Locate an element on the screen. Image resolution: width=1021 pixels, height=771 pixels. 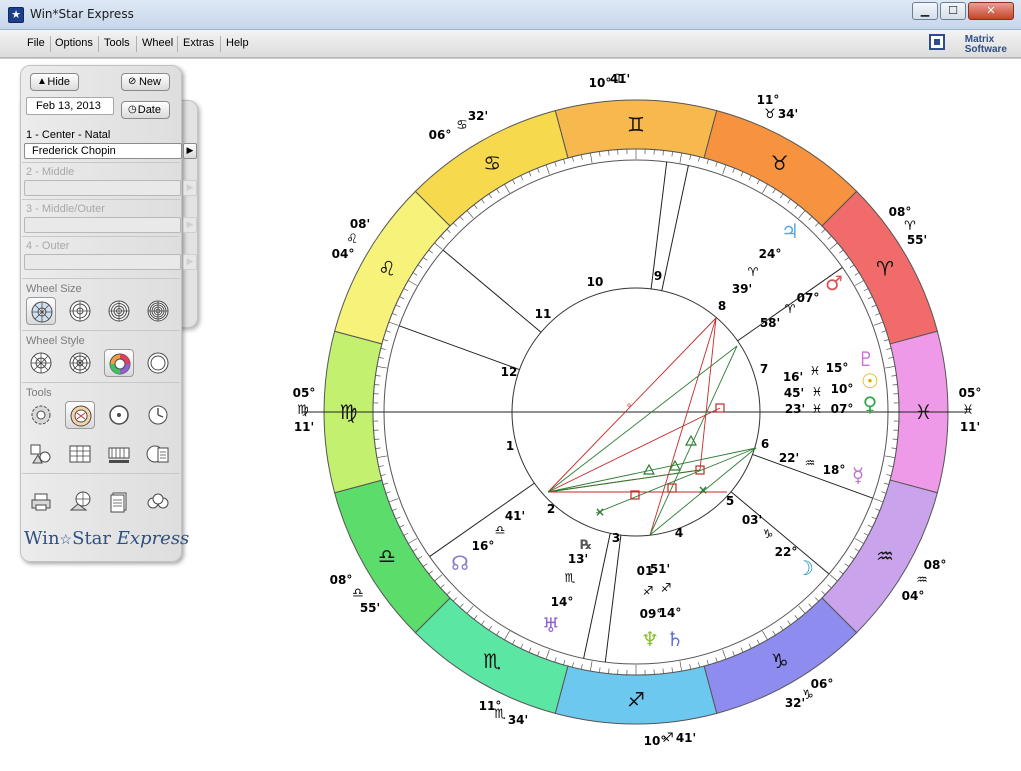
cusp-sign-glyph: ♐ is located at coordinates (668, 738).